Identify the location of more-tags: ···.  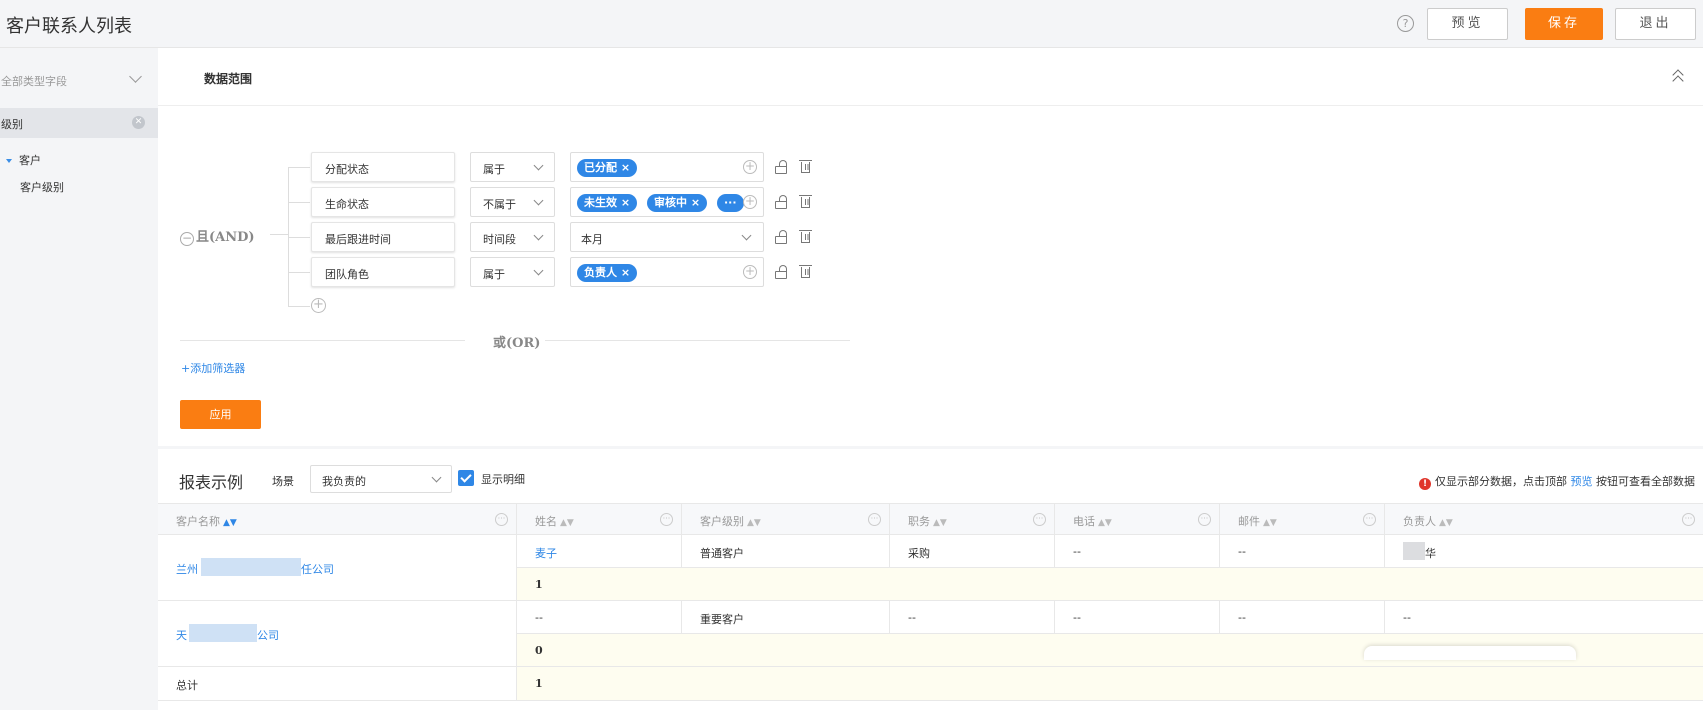
(730, 203).